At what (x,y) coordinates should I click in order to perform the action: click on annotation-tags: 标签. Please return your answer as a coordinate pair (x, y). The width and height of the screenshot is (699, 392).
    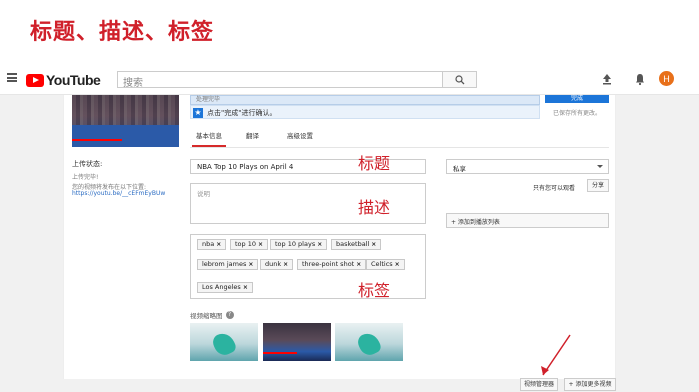
    Looking at the image, I should click on (374, 290).